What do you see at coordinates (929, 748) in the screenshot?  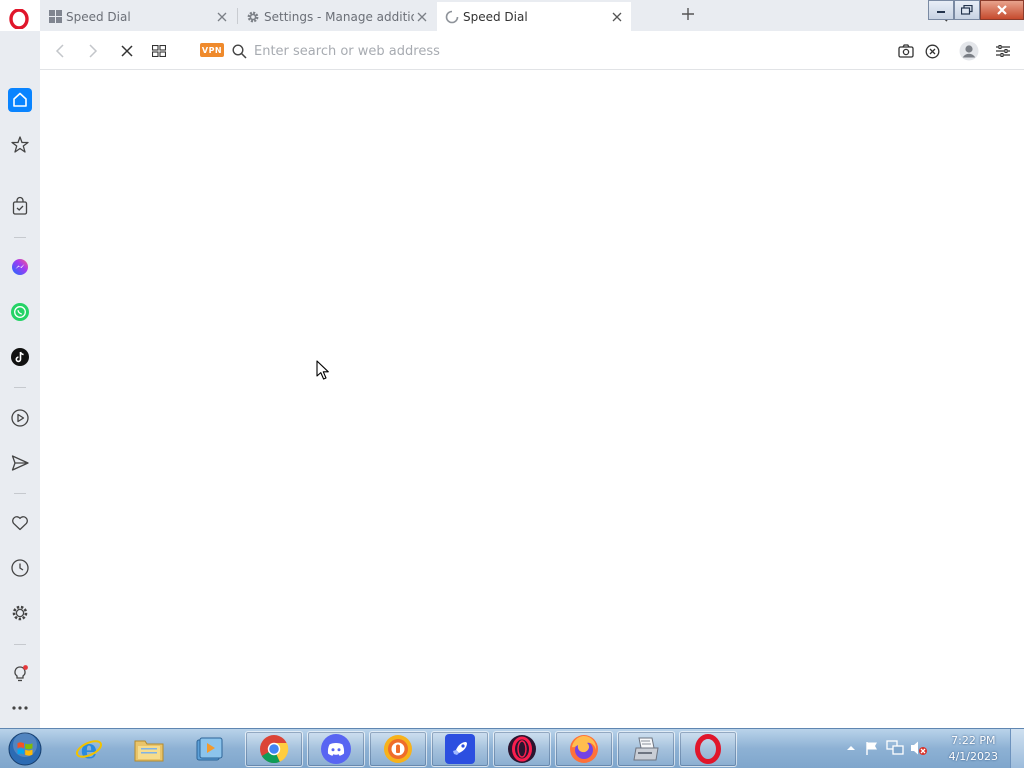 I see `system-tray: 7:22 PM 4/1/2023` at bounding box center [929, 748].